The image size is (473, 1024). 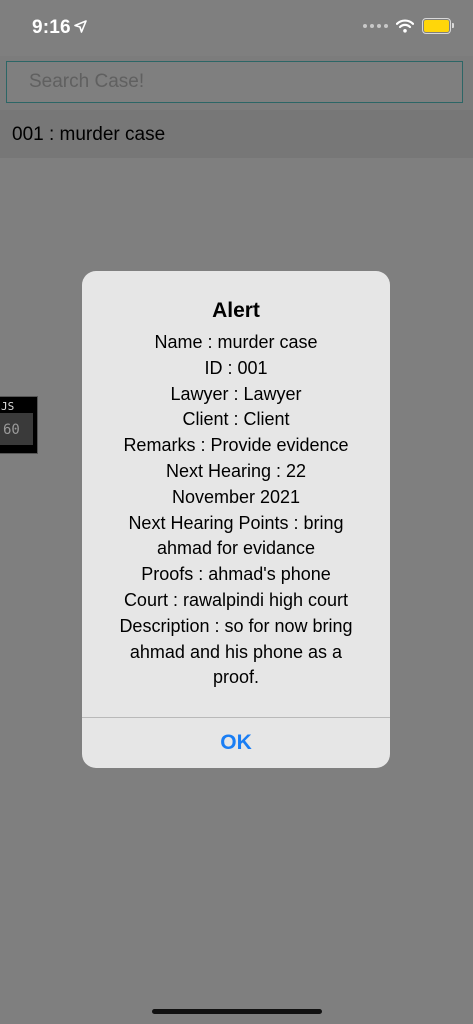 I want to click on alert-line-hearing-points-cont: ahmad for evidance, so click(x=236, y=548).